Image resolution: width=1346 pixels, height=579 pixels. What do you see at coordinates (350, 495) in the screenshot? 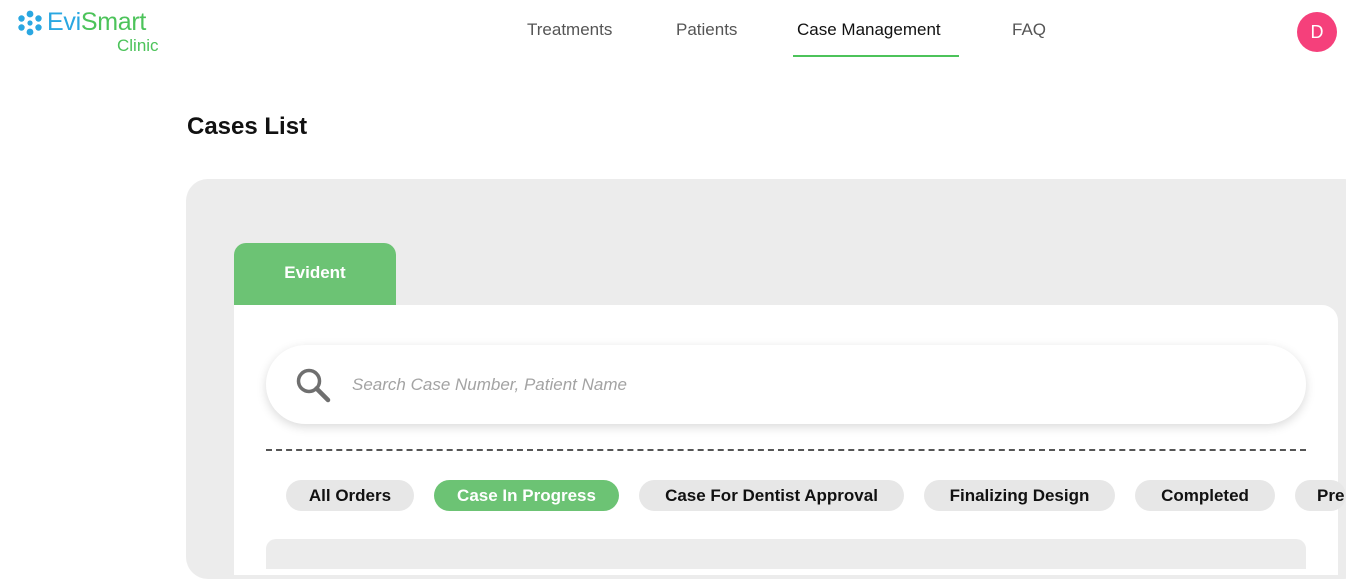
I see `filter-all-orders: All Orders` at bounding box center [350, 495].